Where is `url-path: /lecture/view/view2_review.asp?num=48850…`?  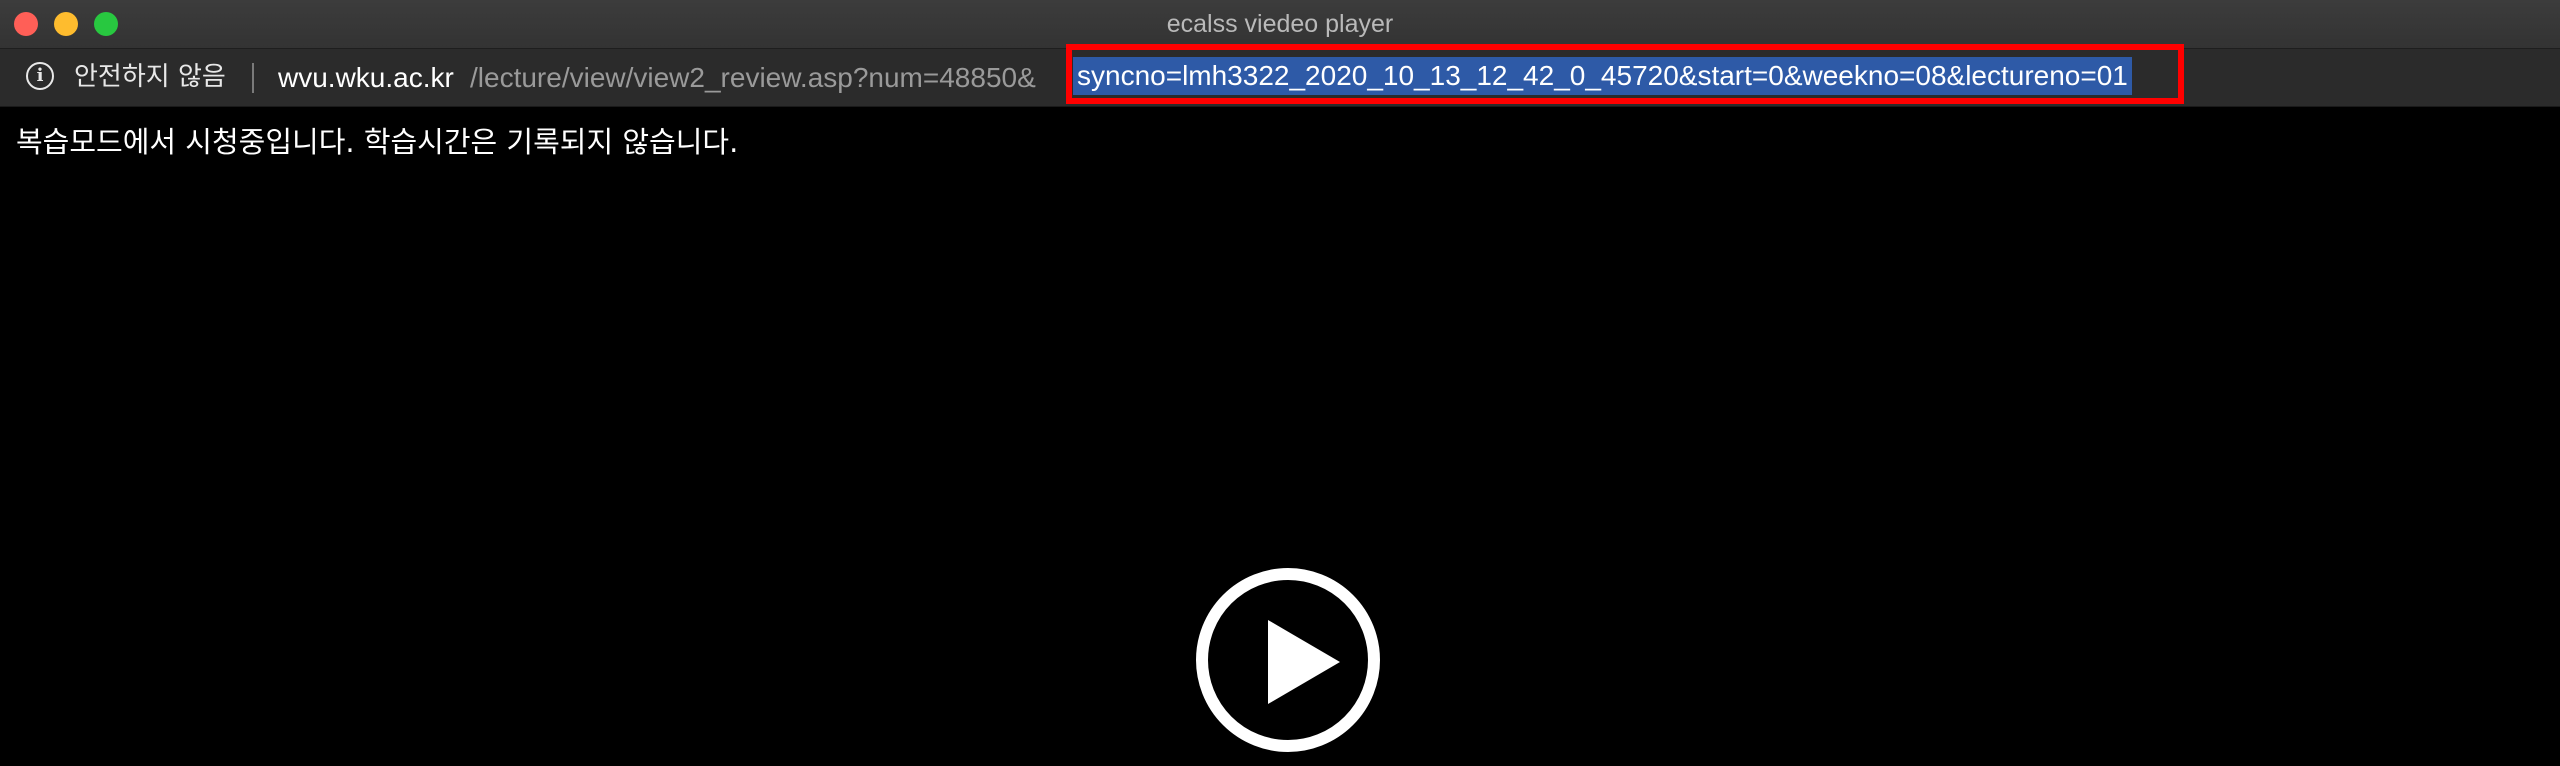
url-path: /lecture/view/view2_review.asp?num=48850… is located at coordinates (770, 77).